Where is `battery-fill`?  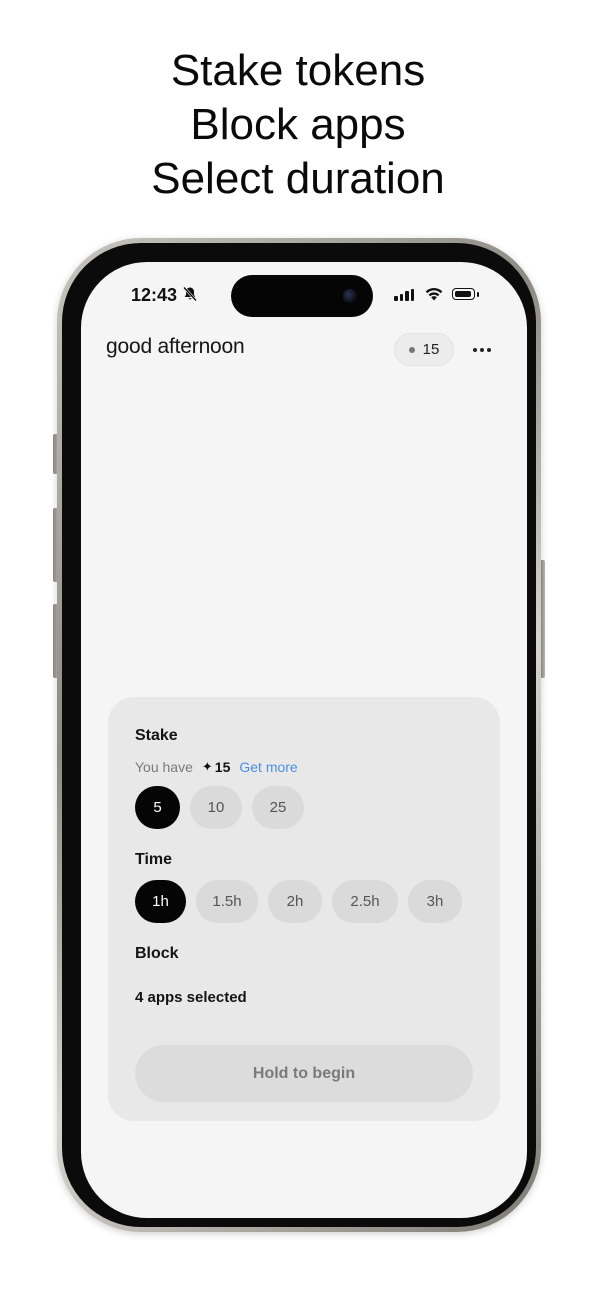
battery-fill is located at coordinates (462, 293).